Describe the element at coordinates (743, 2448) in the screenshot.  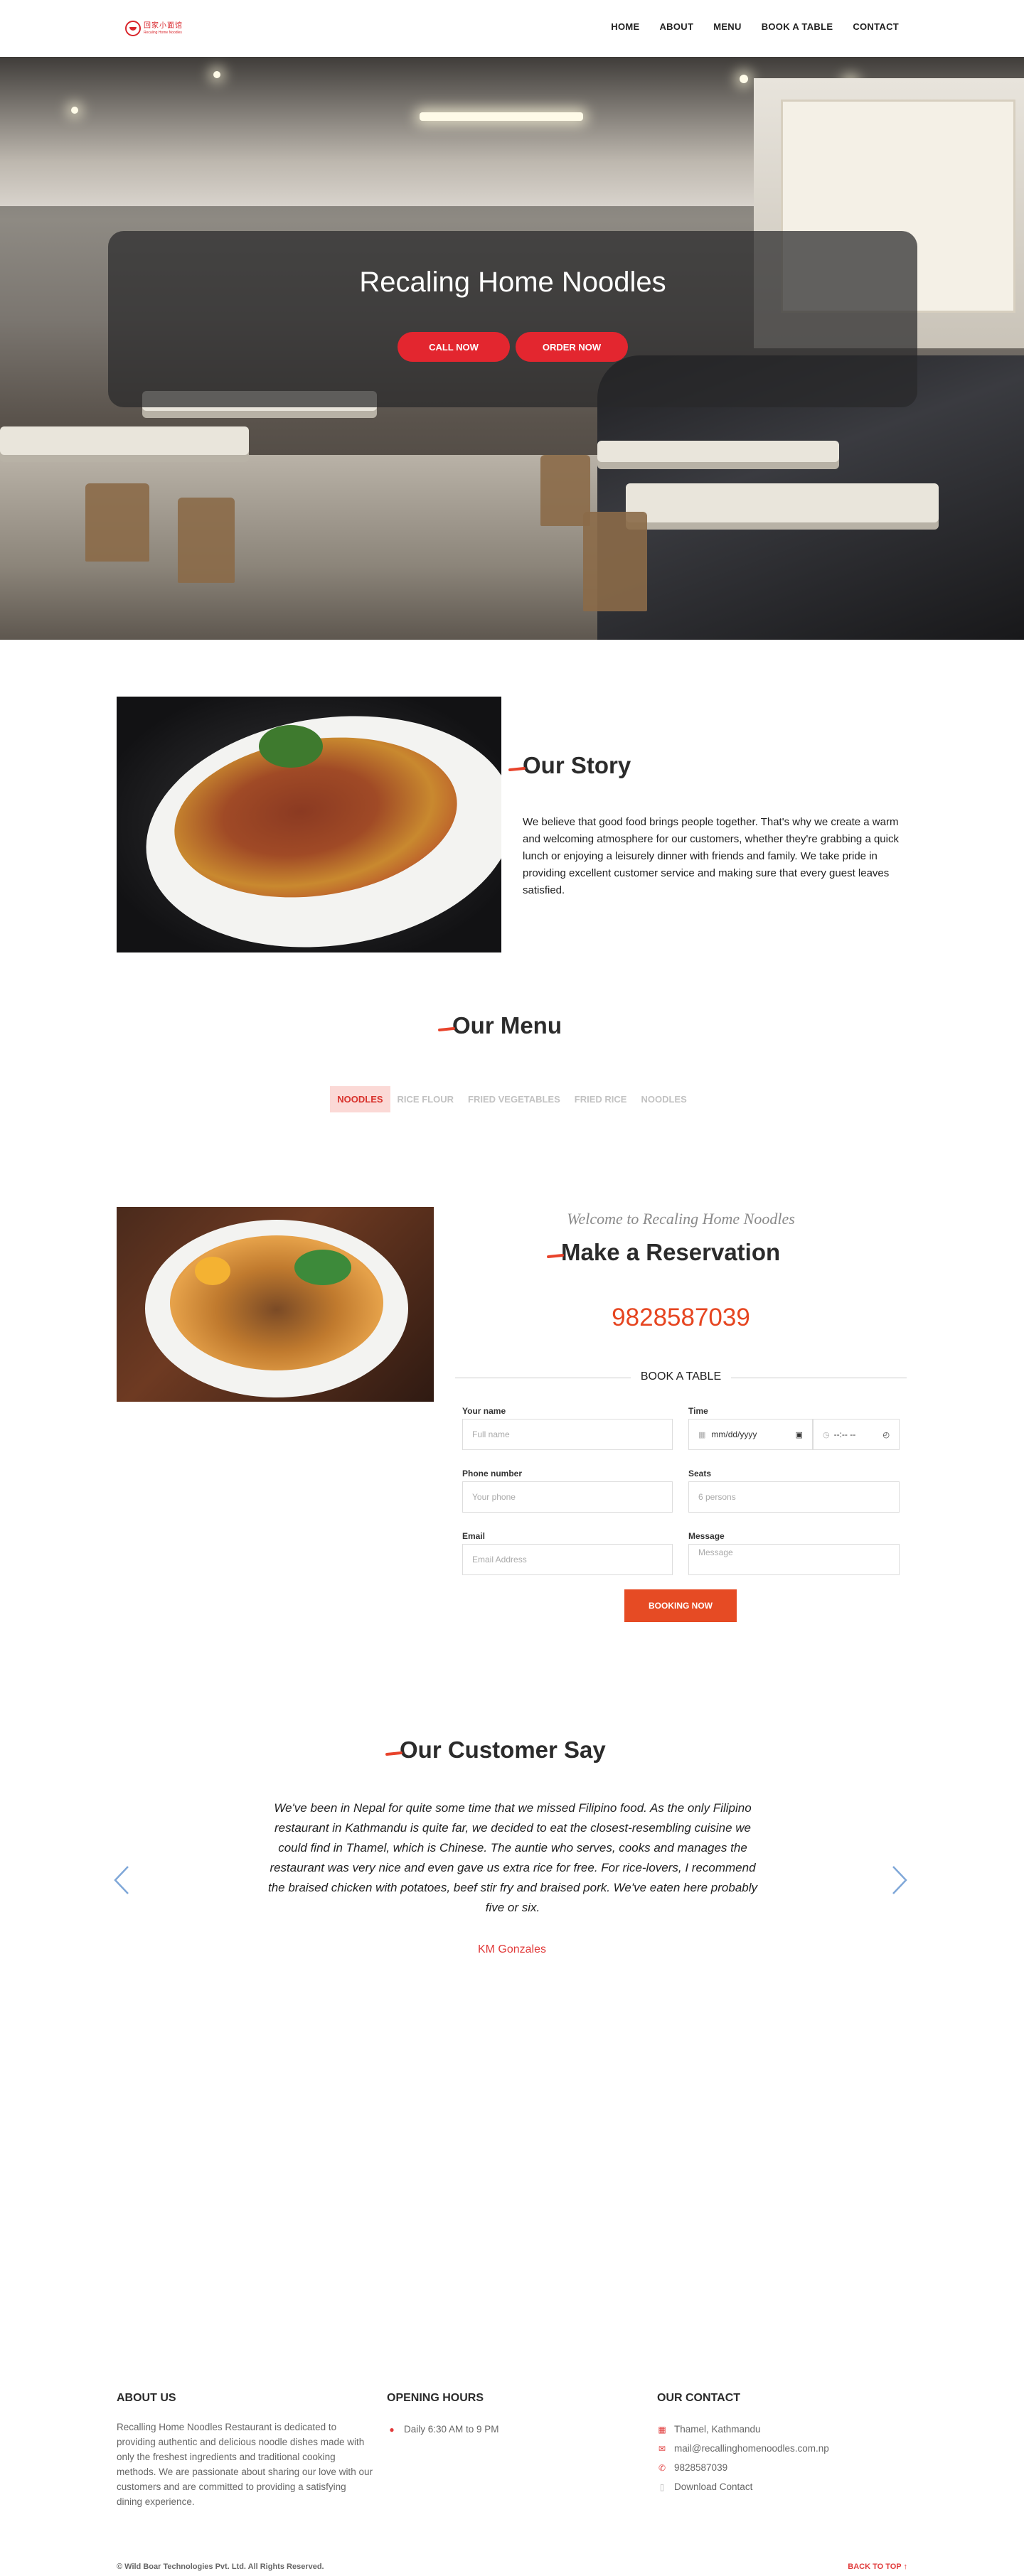
I see `footer-email: ✉ mail@recallinghomenoodles.com.np` at that location.